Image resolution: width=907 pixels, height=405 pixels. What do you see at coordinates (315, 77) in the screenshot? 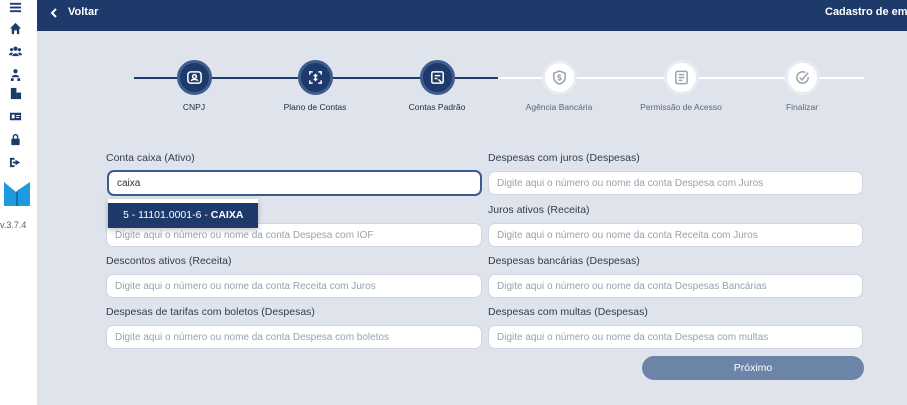
I see `plan-icon` at bounding box center [315, 77].